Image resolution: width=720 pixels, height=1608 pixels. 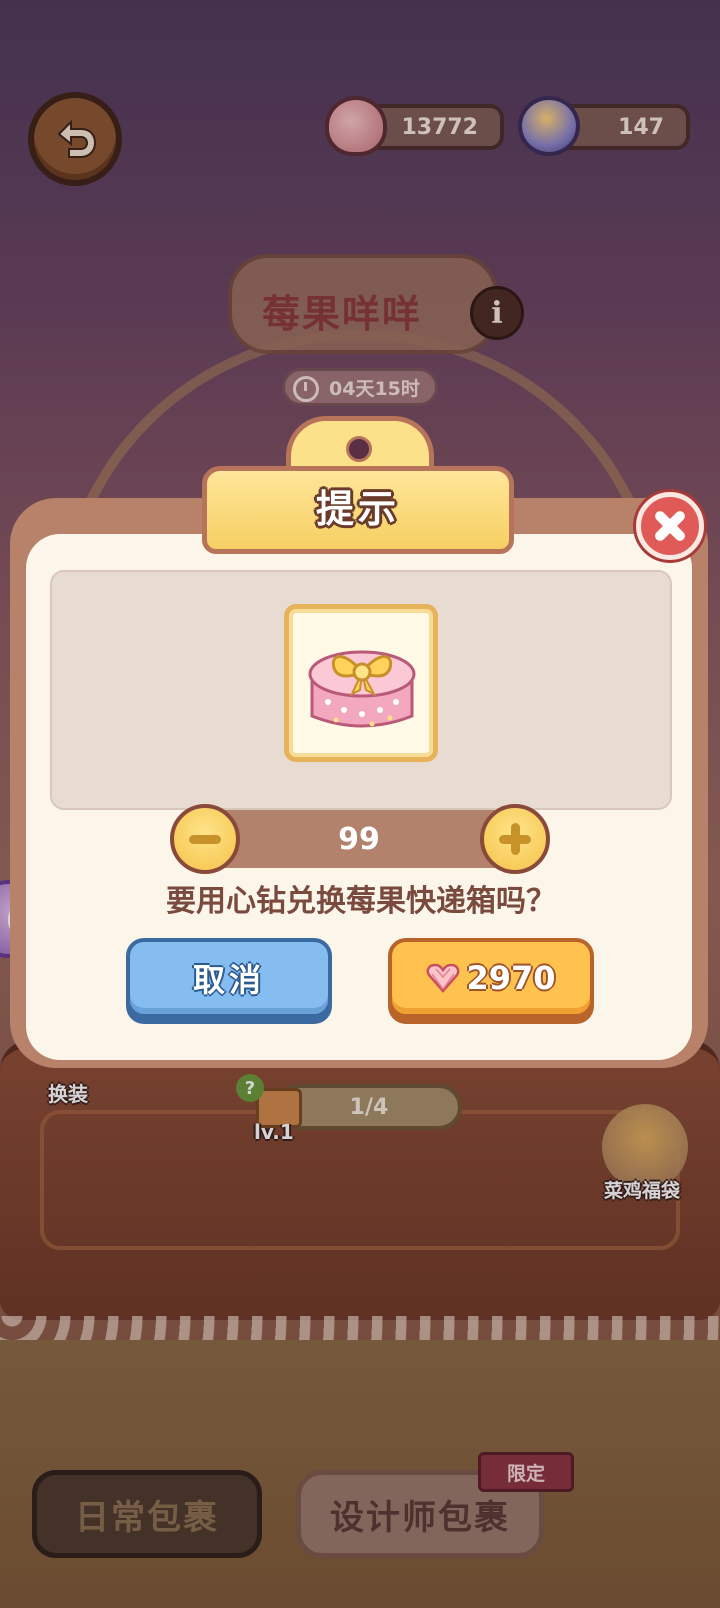 What do you see at coordinates (362, 689) in the screenshot?
I see `gift-box-icon` at bounding box center [362, 689].